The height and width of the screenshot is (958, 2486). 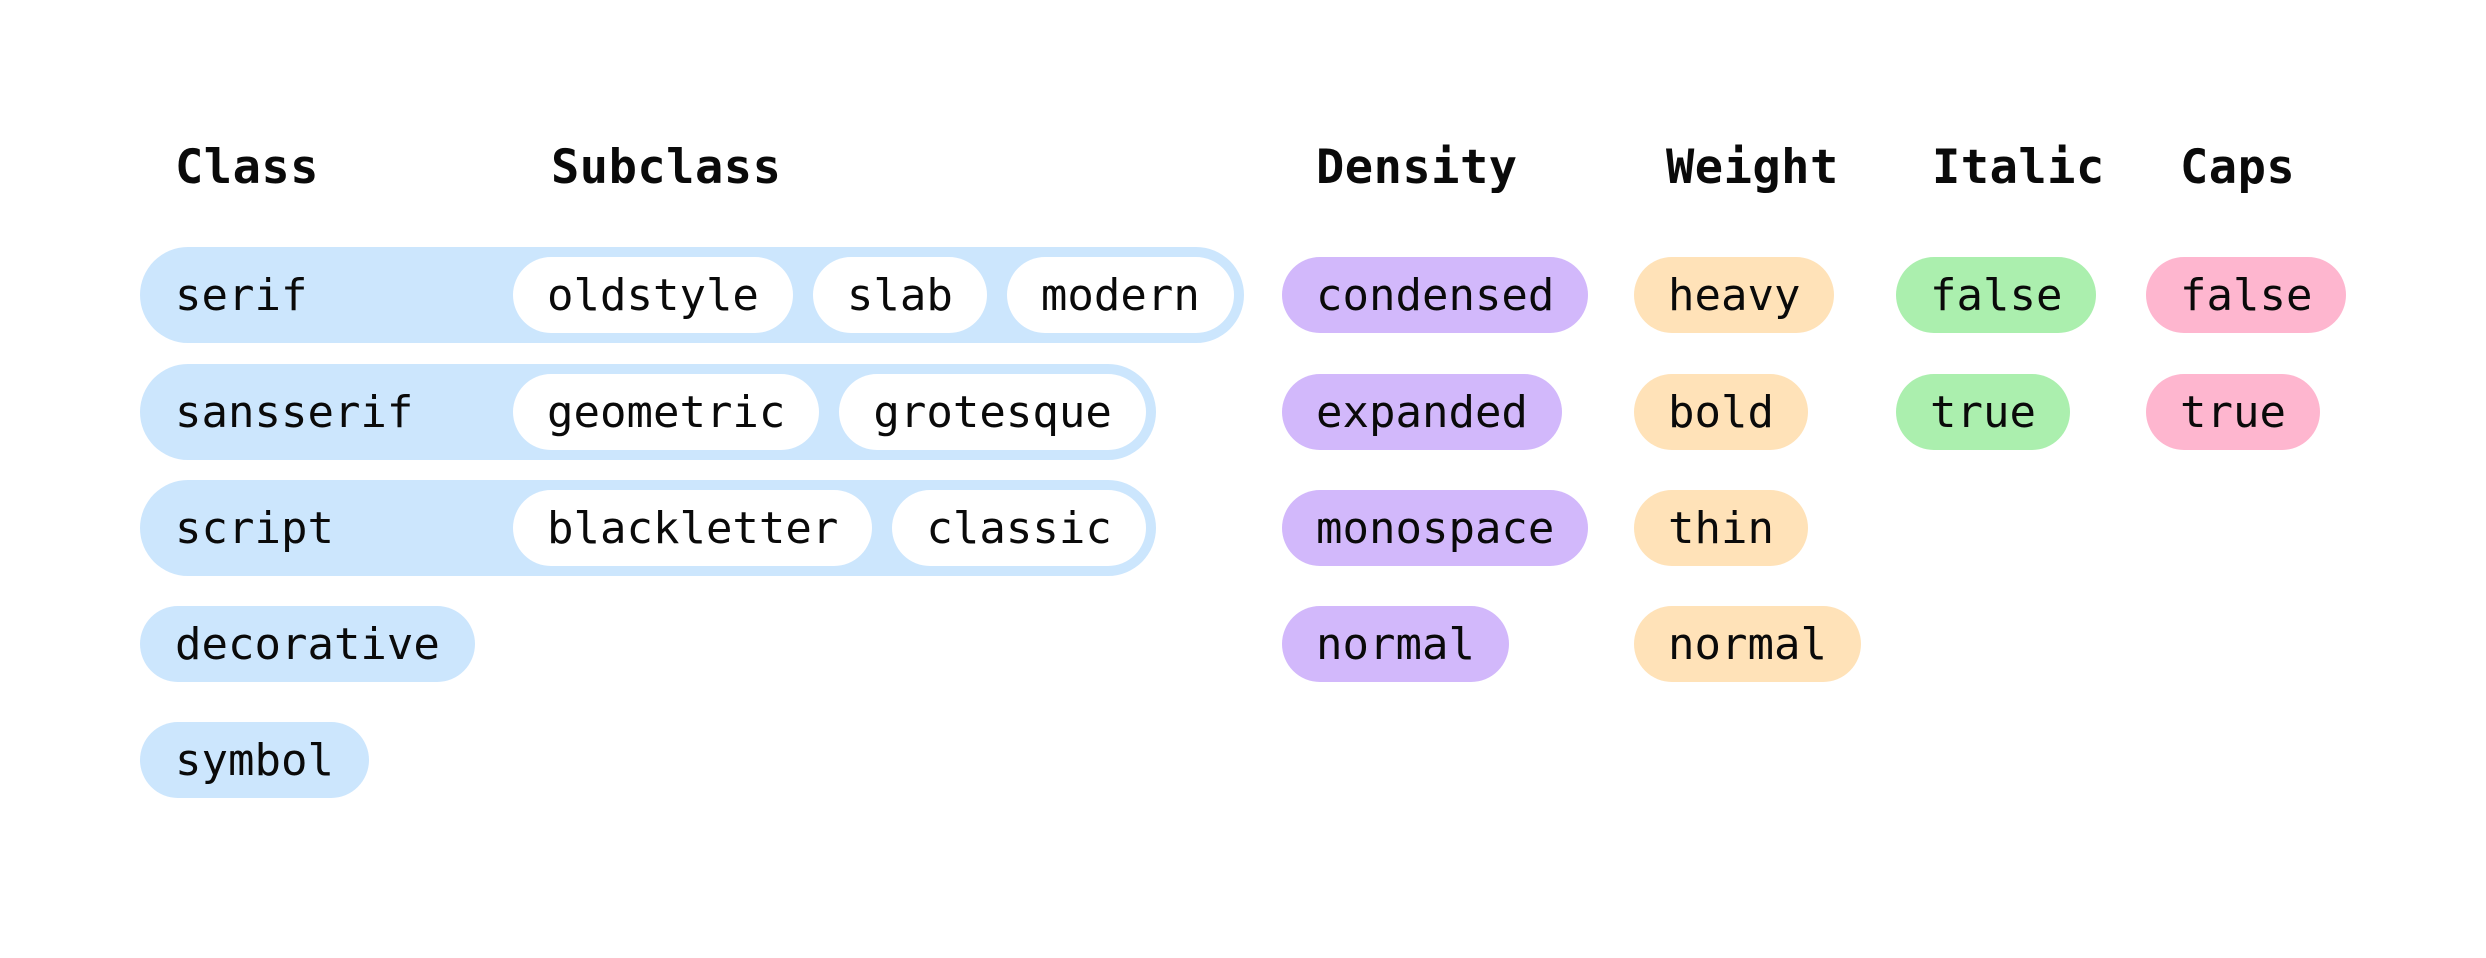 I want to click on subclass-group: oldstyle slab modern, so click(x=873, y=295).